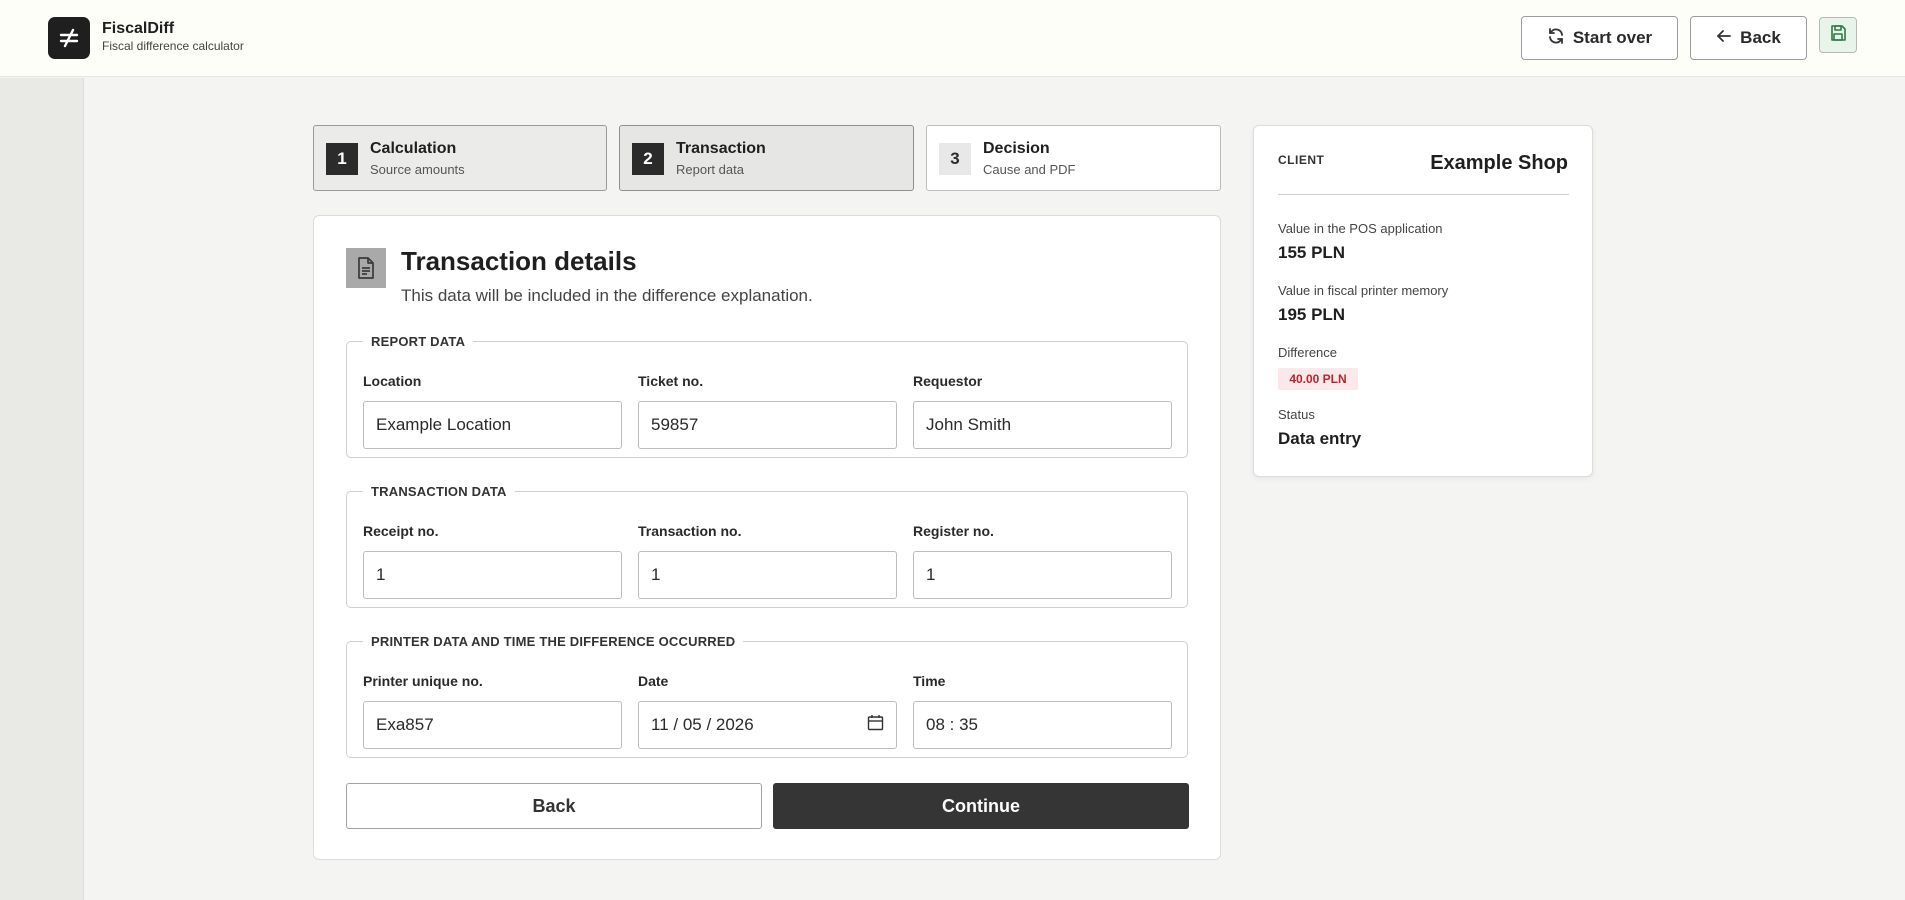  I want to click on printer-value: Exa857, so click(405, 724).